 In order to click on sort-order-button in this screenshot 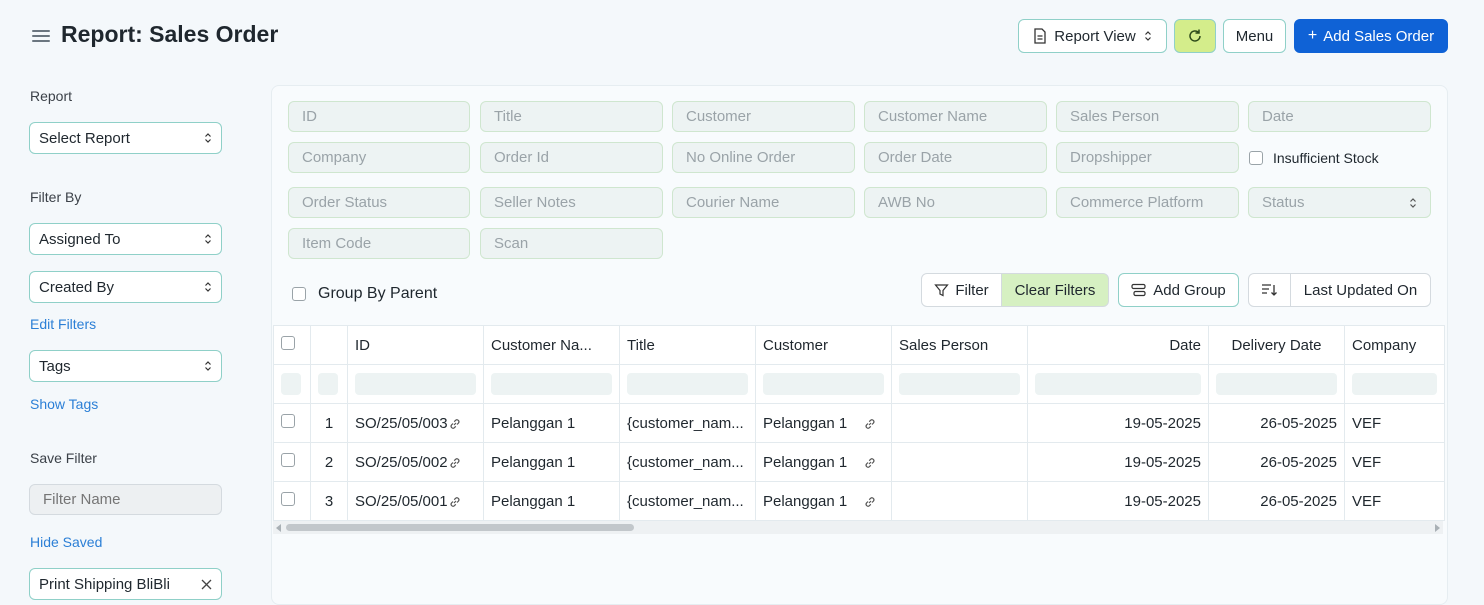, I will do `click(1269, 290)`.